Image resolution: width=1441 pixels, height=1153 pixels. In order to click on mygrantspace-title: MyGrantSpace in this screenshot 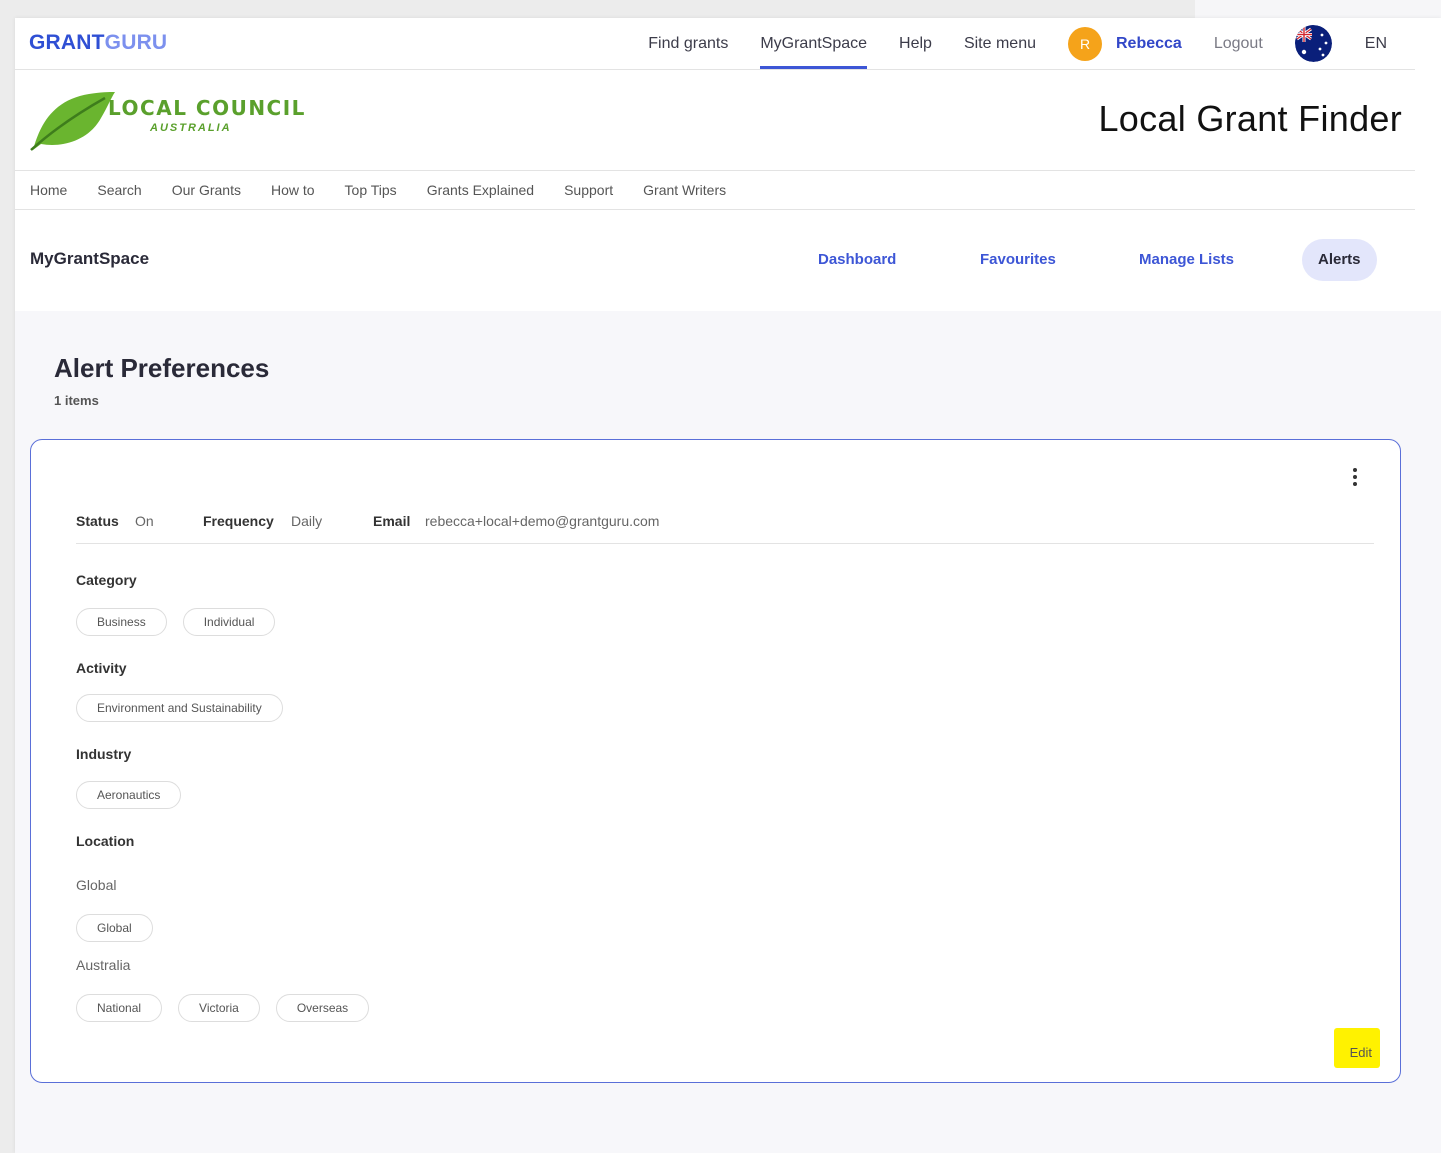, I will do `click(90, 258)`.